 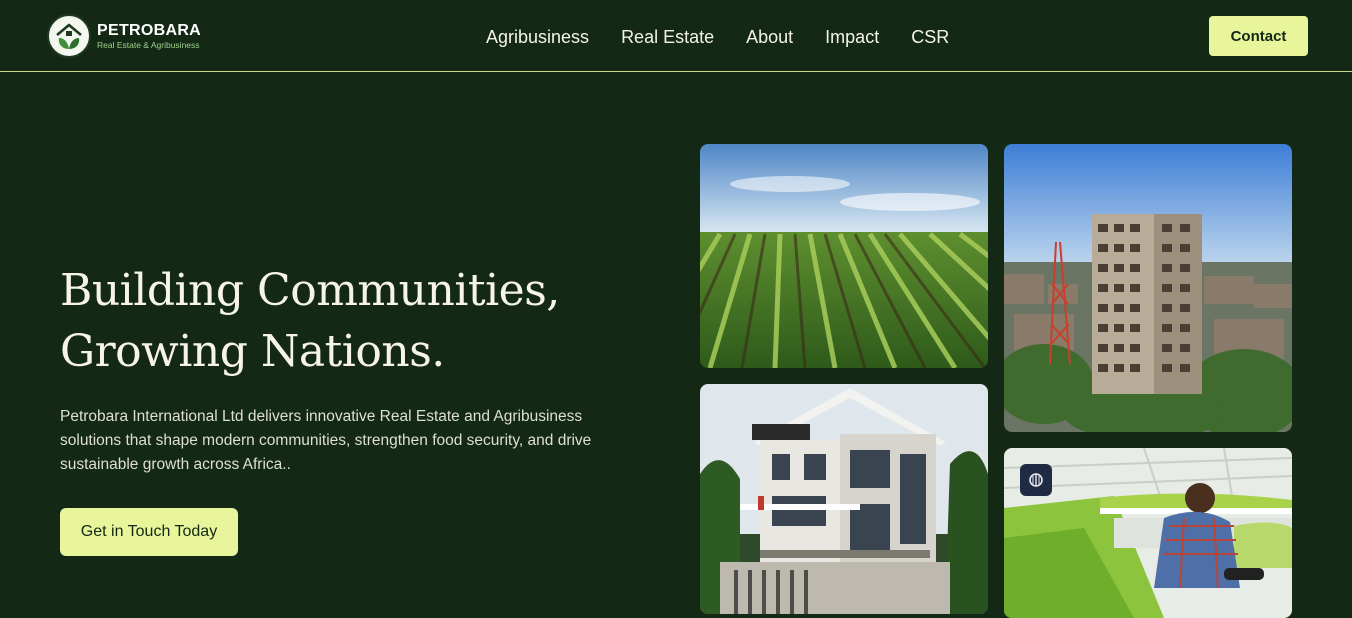 I want to click on brand-name: PETROBARA, so click(x=149, y=30).